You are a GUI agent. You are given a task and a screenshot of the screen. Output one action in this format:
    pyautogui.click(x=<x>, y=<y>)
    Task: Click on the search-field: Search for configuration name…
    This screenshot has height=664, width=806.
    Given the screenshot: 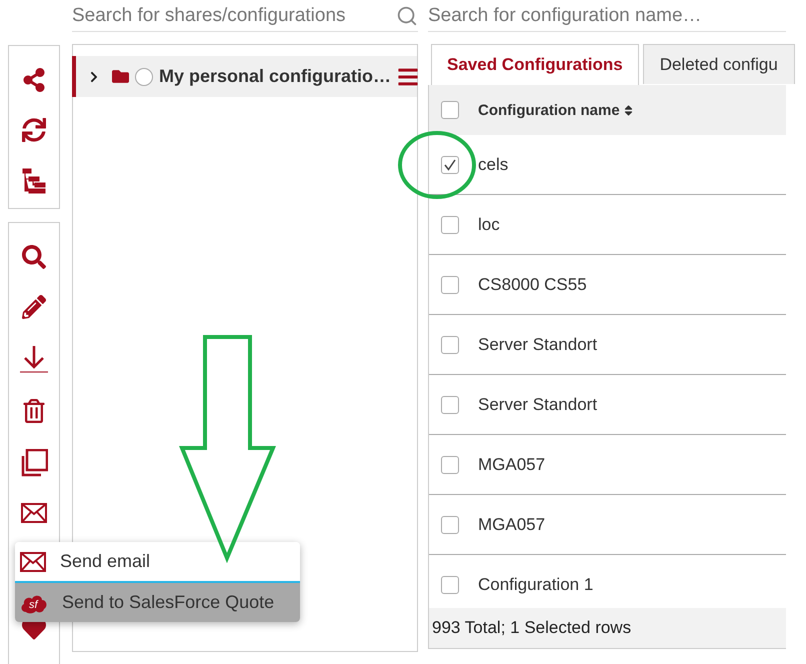 What is the action you would take?
    pyautogui.click(x=607, y=16)
    